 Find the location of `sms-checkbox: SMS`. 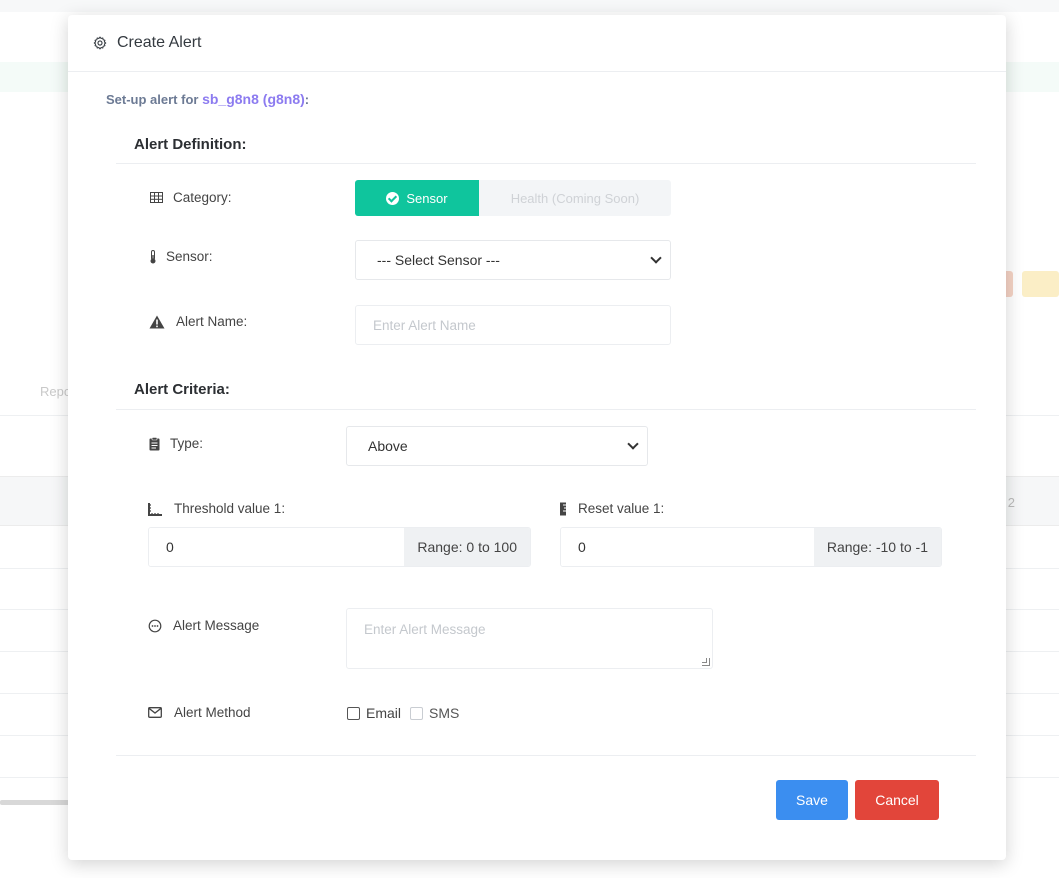

sms-checkbox: SMS is located at coordinates (434, 713).